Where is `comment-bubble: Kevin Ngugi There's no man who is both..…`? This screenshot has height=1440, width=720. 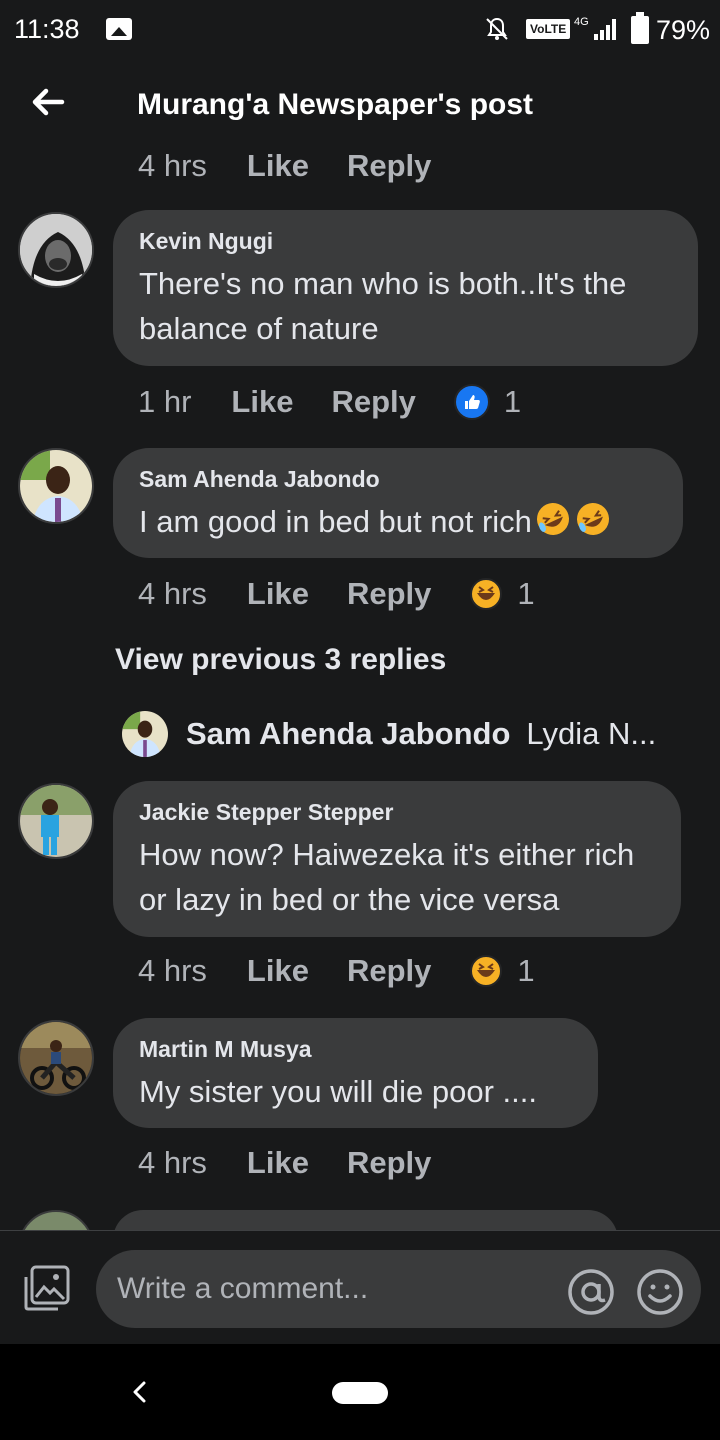
comment-bubble: Kevin Ngugi There's no man who is both..… is located at coordinates (405, 288).